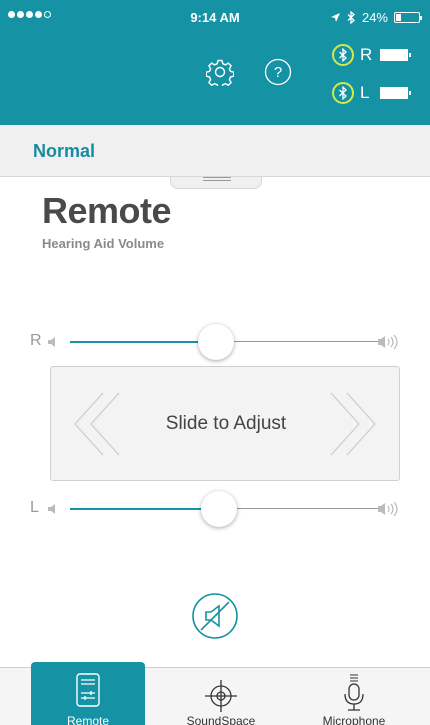 This screenshot has height=725, width=430. What do you see at coordinates (408, 17) in the screenshot?
I see `battery-icon` at bounding box center [408, 17].